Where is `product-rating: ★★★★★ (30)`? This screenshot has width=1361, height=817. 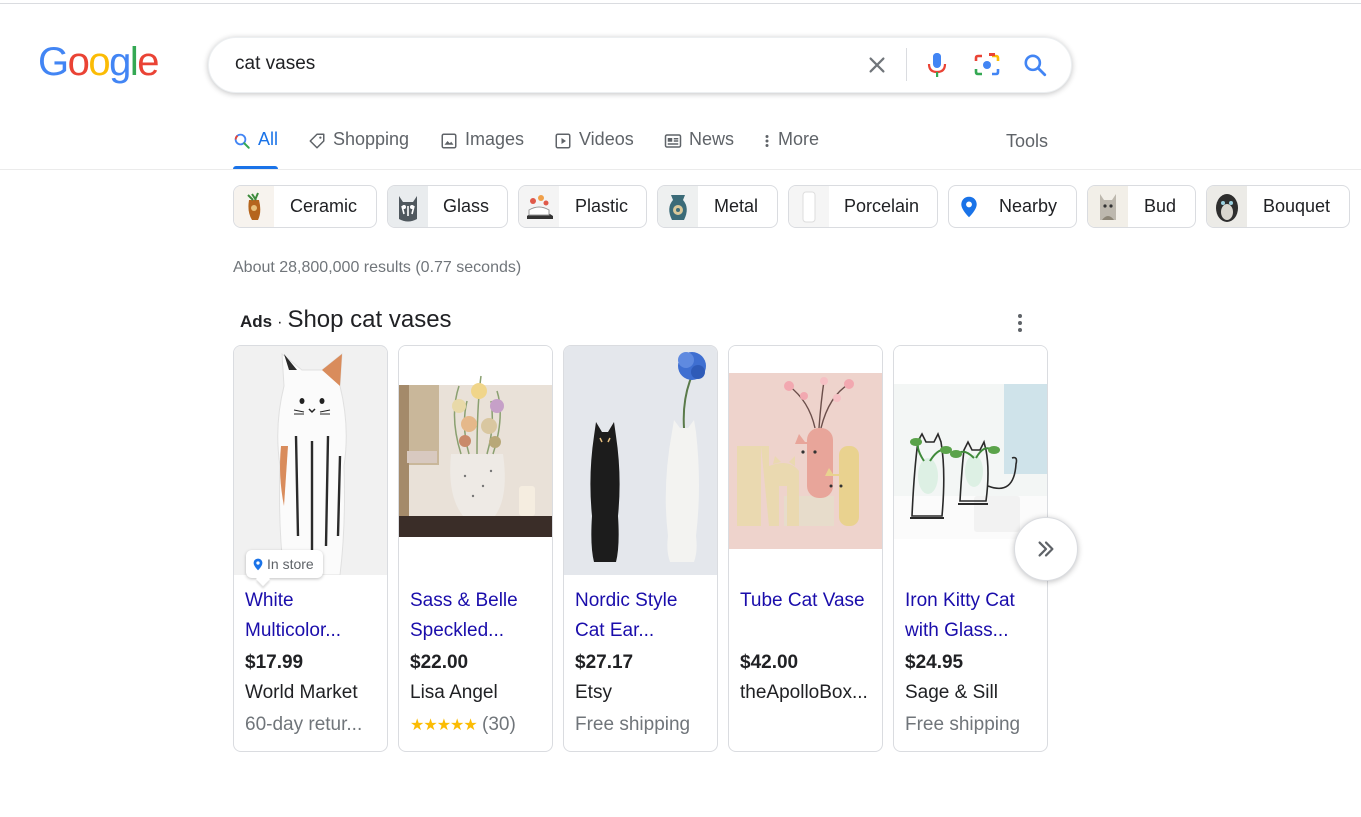 product-rating: ★★★★★ (30) is located at coordinates (480, 725).